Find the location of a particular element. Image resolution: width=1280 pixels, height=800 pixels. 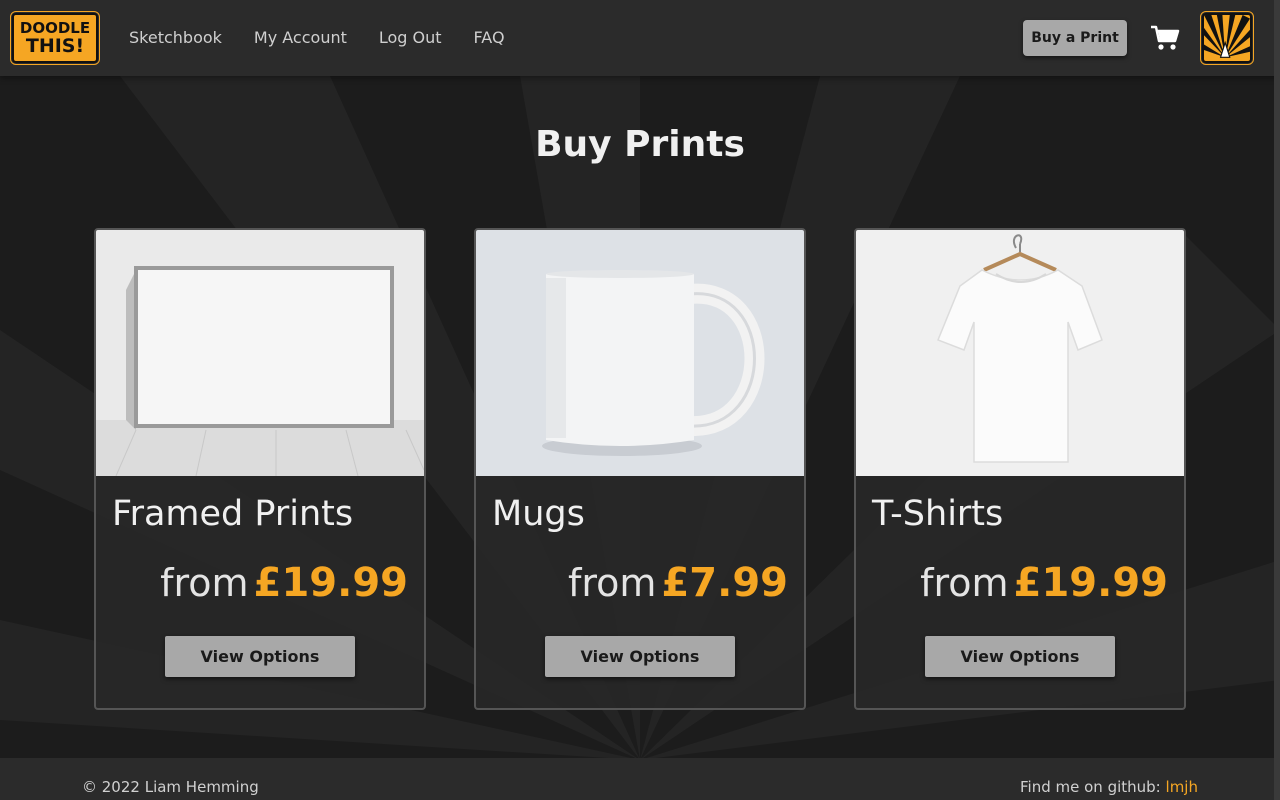

buy-a-print-button: Buy a Print is located at coordinates (1075, 38).